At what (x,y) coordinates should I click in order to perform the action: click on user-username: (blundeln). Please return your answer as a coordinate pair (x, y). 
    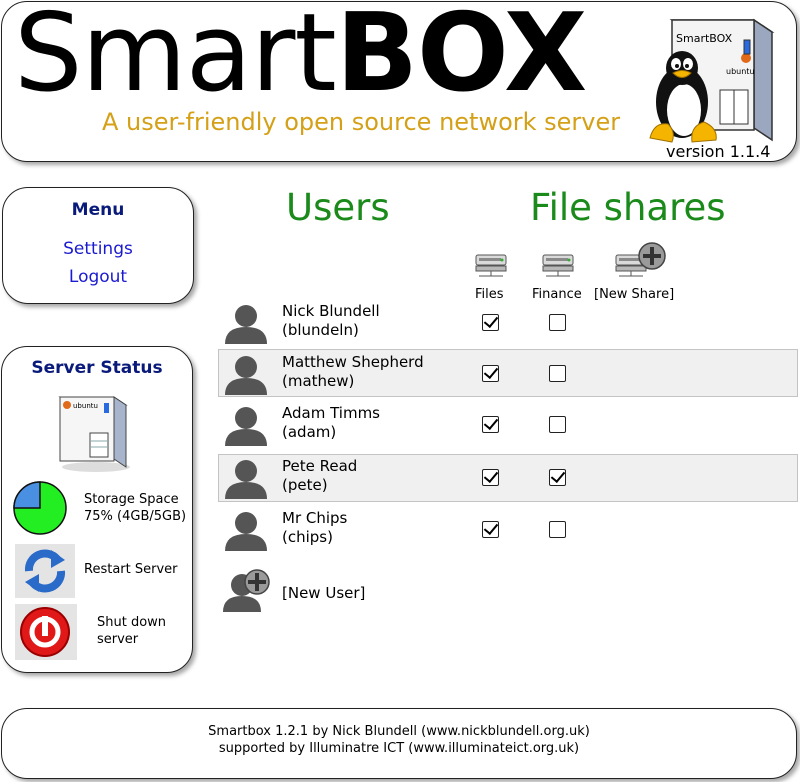
    Looking at the image, I should click on (320, 330).